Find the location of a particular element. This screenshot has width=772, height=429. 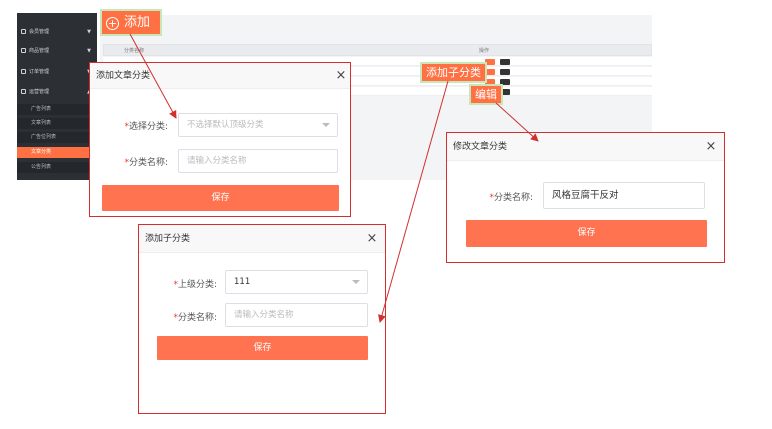

arrow-add-to-dialog is located at coordinates (153, 76).